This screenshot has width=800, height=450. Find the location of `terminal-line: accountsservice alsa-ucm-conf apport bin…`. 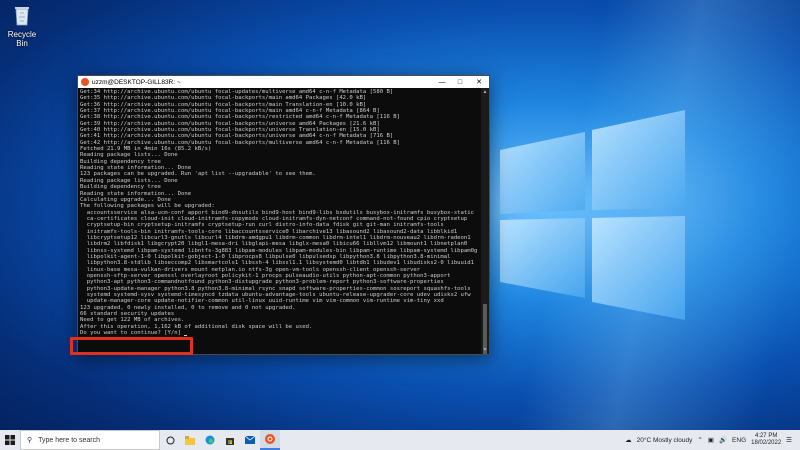

terminal-line: accountsservice alsa-ucm-conf apport bin… is located at coordinates (277, 212).